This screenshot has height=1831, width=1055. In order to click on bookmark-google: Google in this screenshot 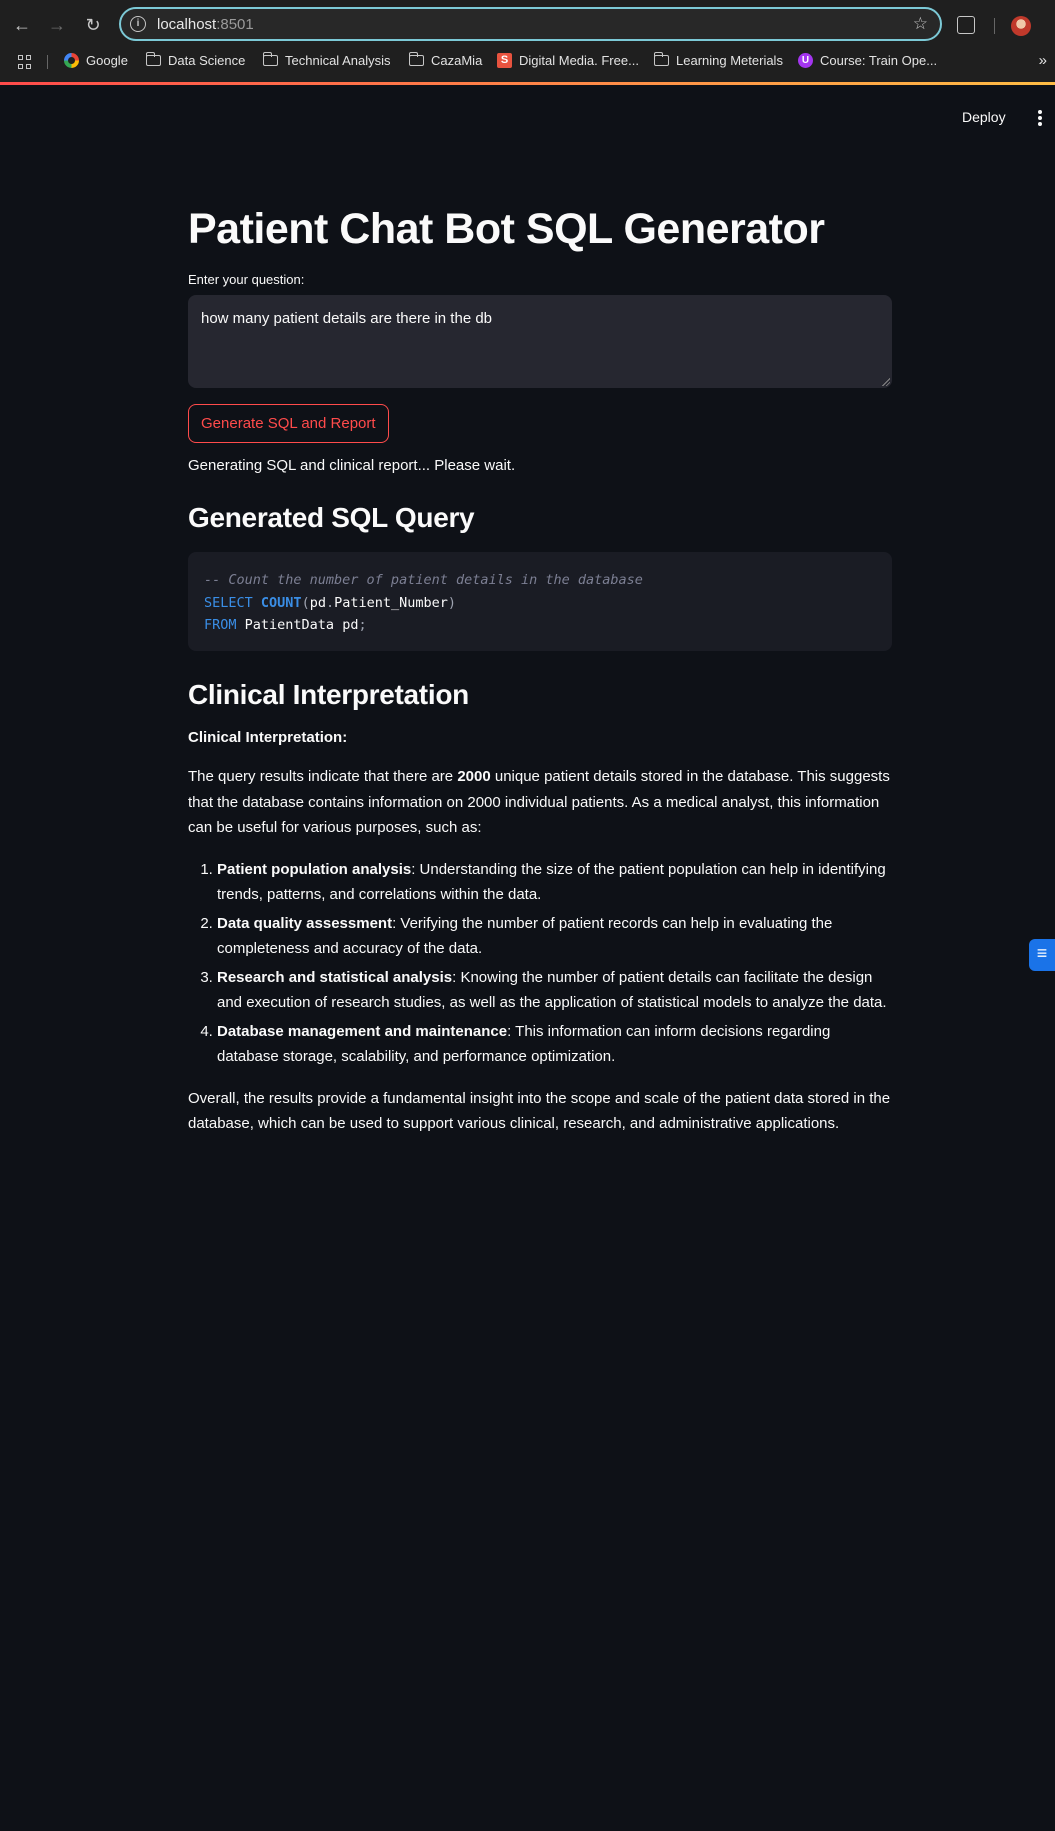, I will do `click(96, 60)`.